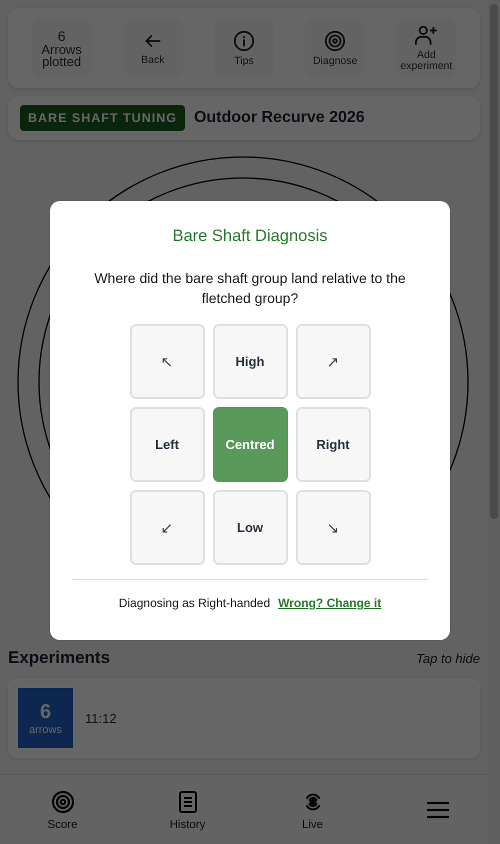  What do you see at coordinates (426, 35) in the screenshot?
I see `add-person-icon` at bounding box center [426, 35].